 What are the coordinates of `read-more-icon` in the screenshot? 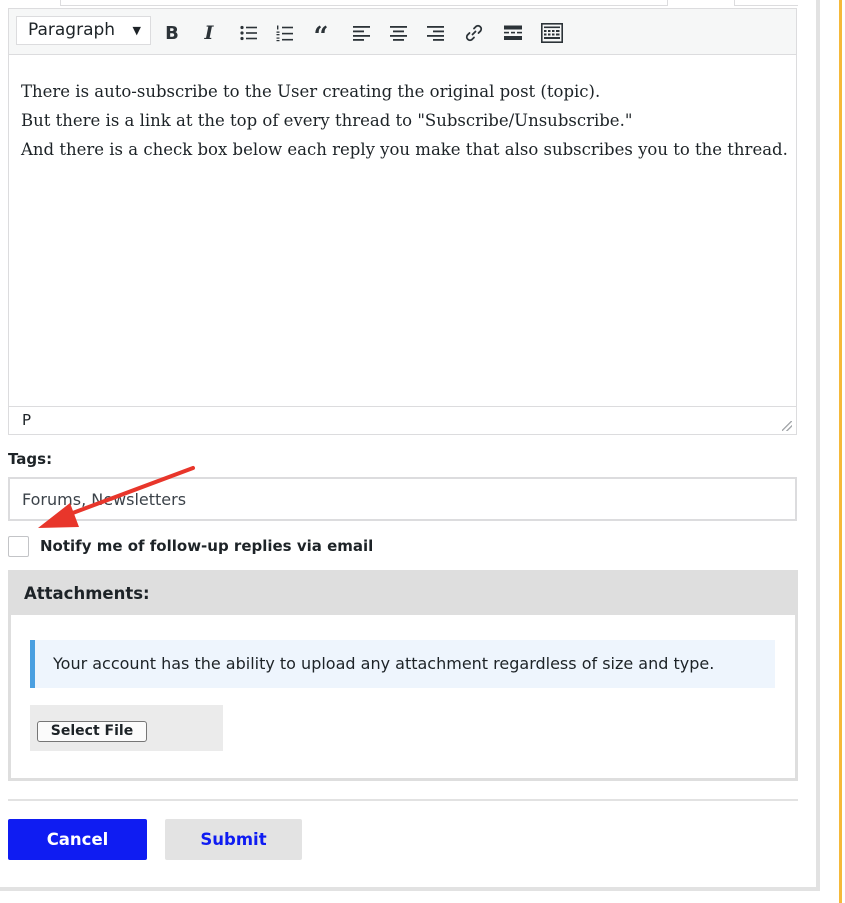 It's located at (513, 33).